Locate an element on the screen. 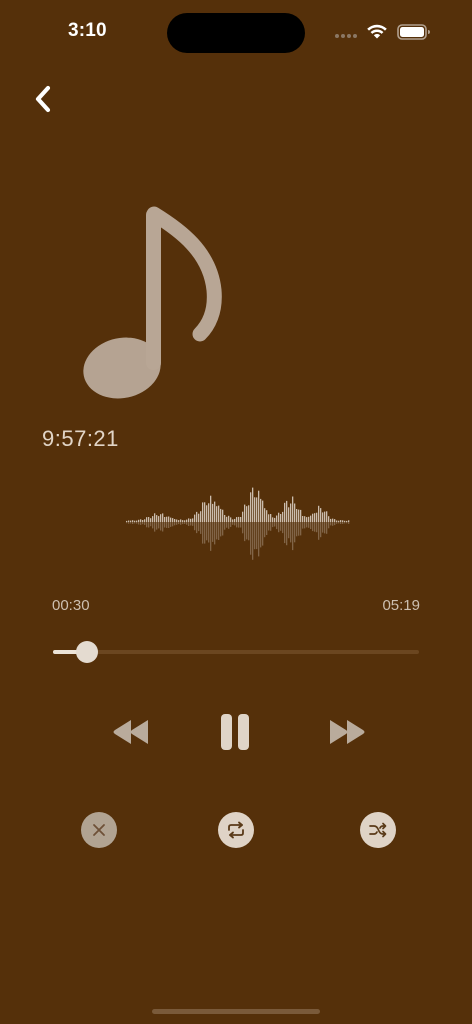  back-button is located at coordinates (43, 99).